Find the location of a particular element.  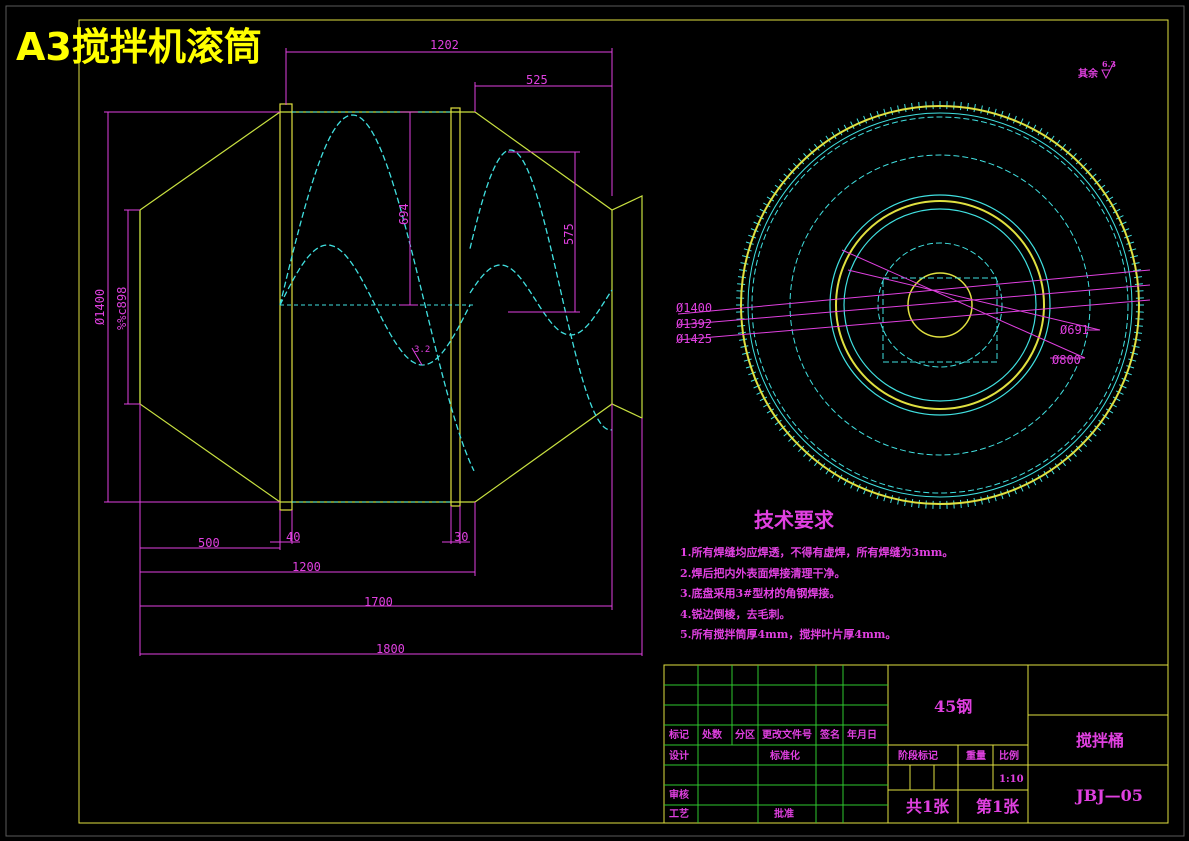

ring-right is located at coordinates (455, 307).